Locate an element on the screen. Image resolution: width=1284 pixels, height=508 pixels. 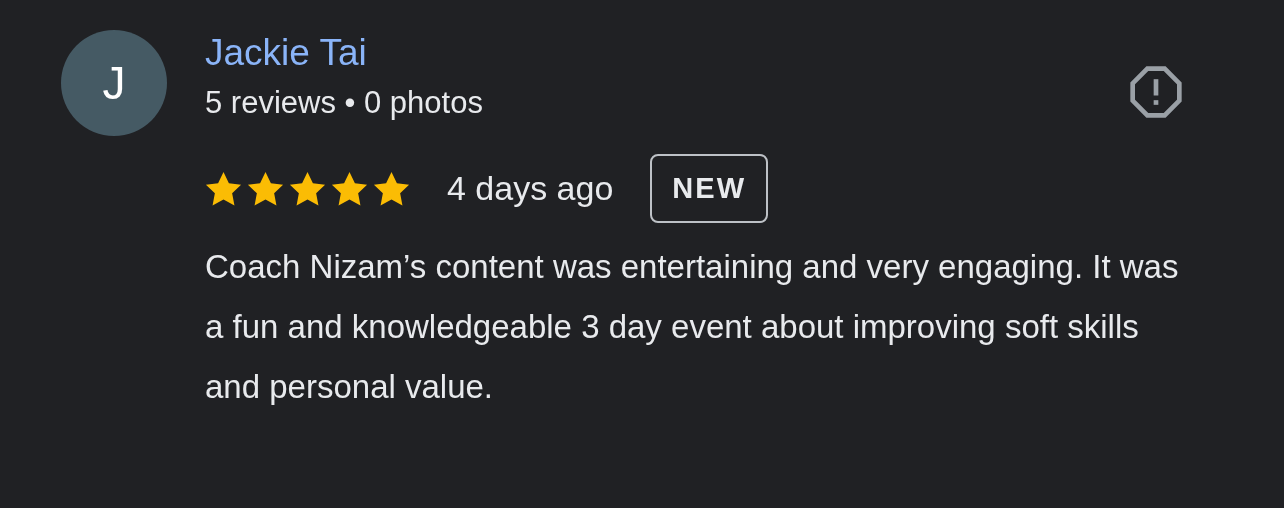
new-badge: NEW is located at coordinates (709, 188).